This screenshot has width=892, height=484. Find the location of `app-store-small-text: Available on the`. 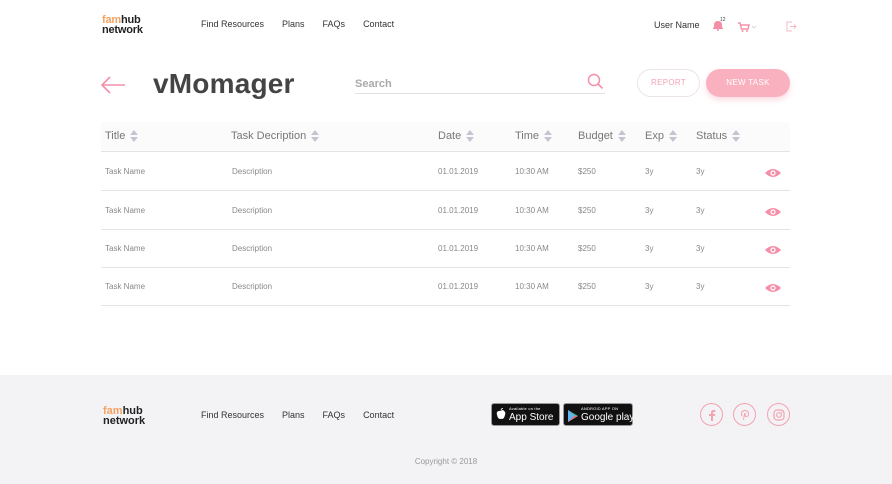

app-store-small-text: Available on the is located at coordinates (525, 408).